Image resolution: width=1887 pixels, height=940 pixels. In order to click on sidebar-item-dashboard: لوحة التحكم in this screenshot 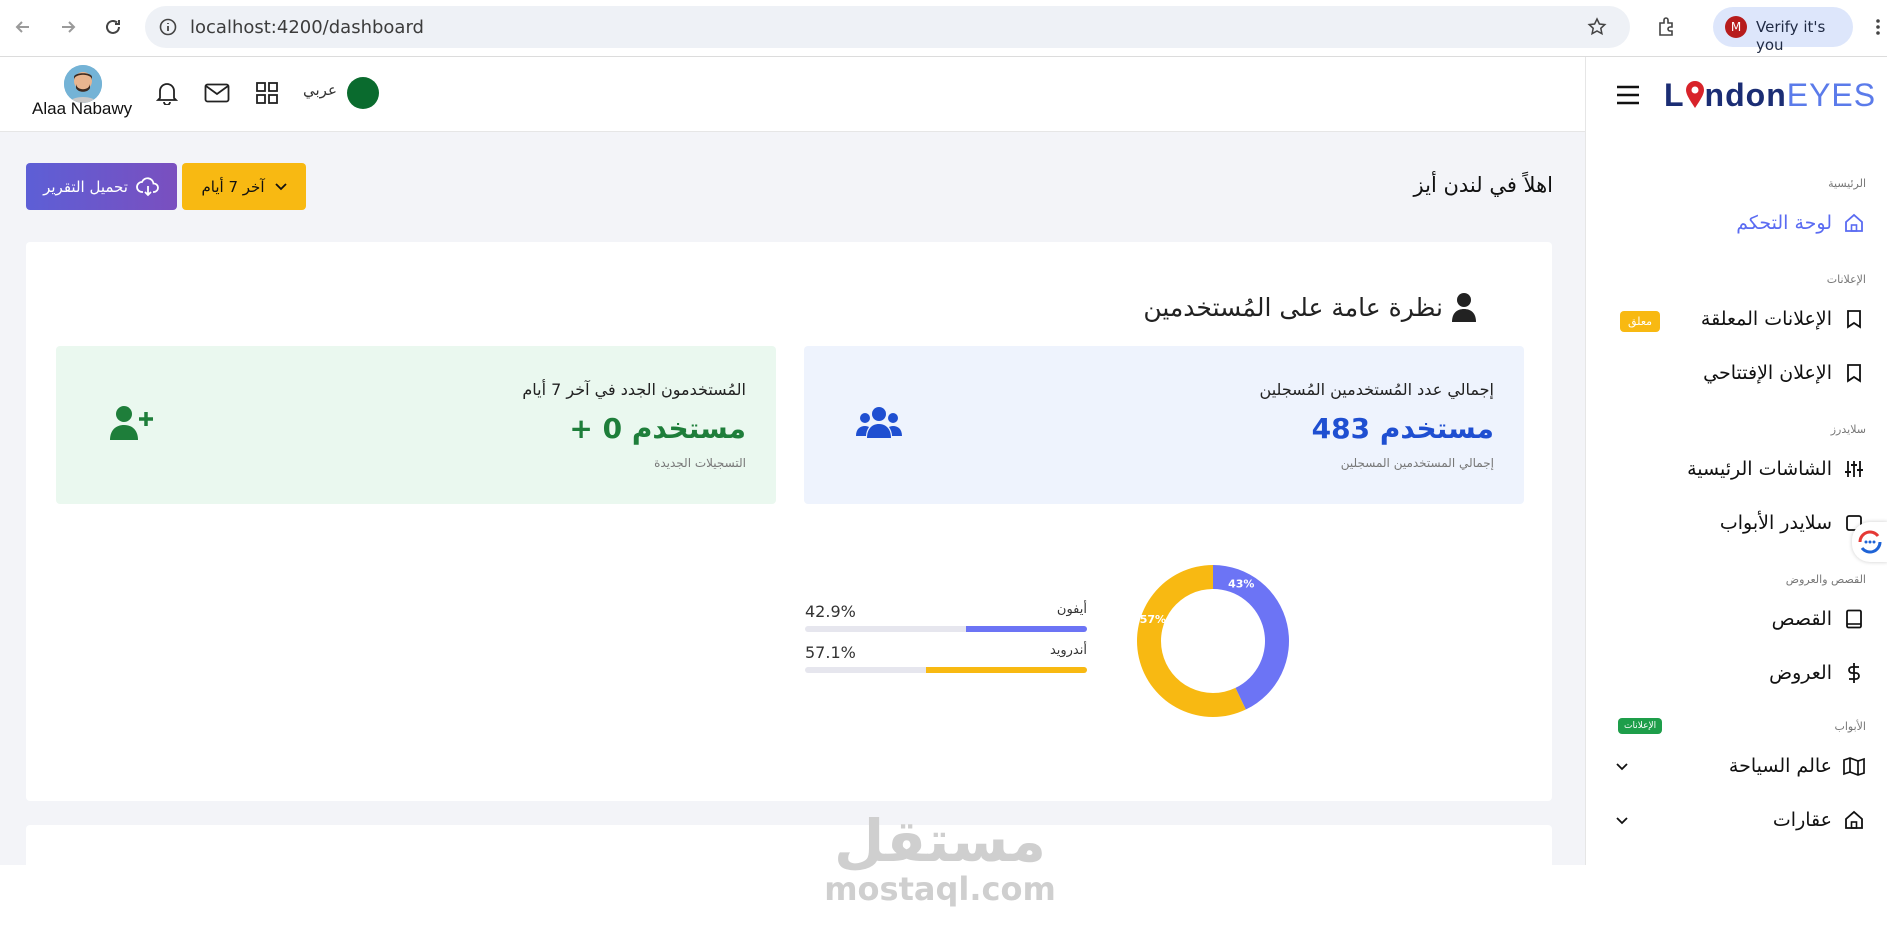, I will do `click(1801, 223)`.